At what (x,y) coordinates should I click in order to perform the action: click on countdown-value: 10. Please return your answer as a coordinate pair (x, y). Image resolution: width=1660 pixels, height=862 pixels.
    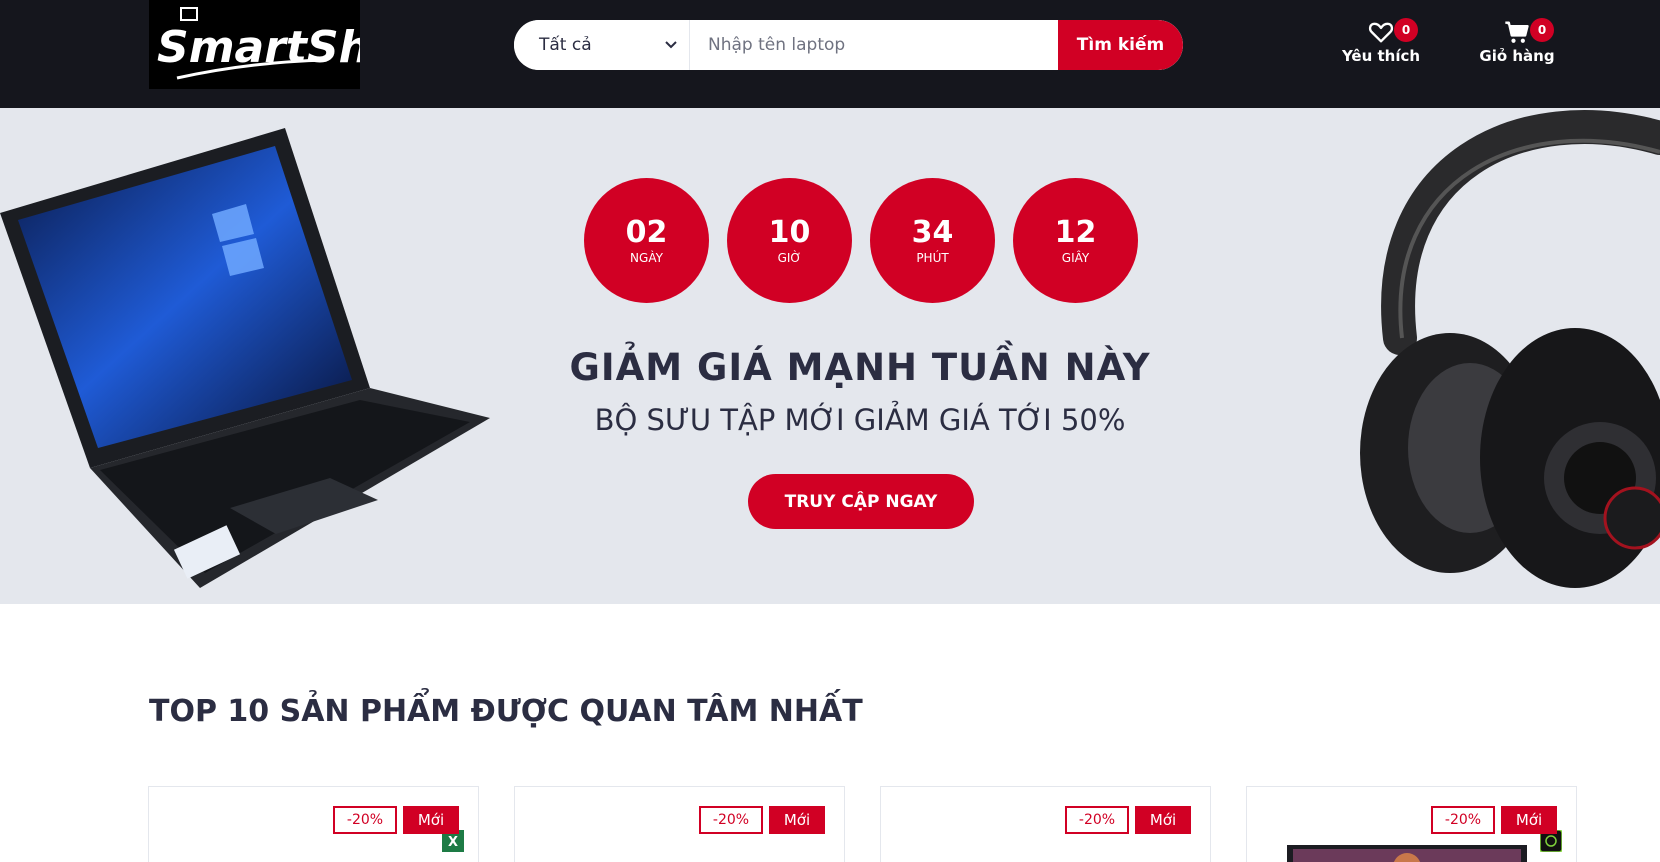
    Looking at the image, I should click on (789, 232).